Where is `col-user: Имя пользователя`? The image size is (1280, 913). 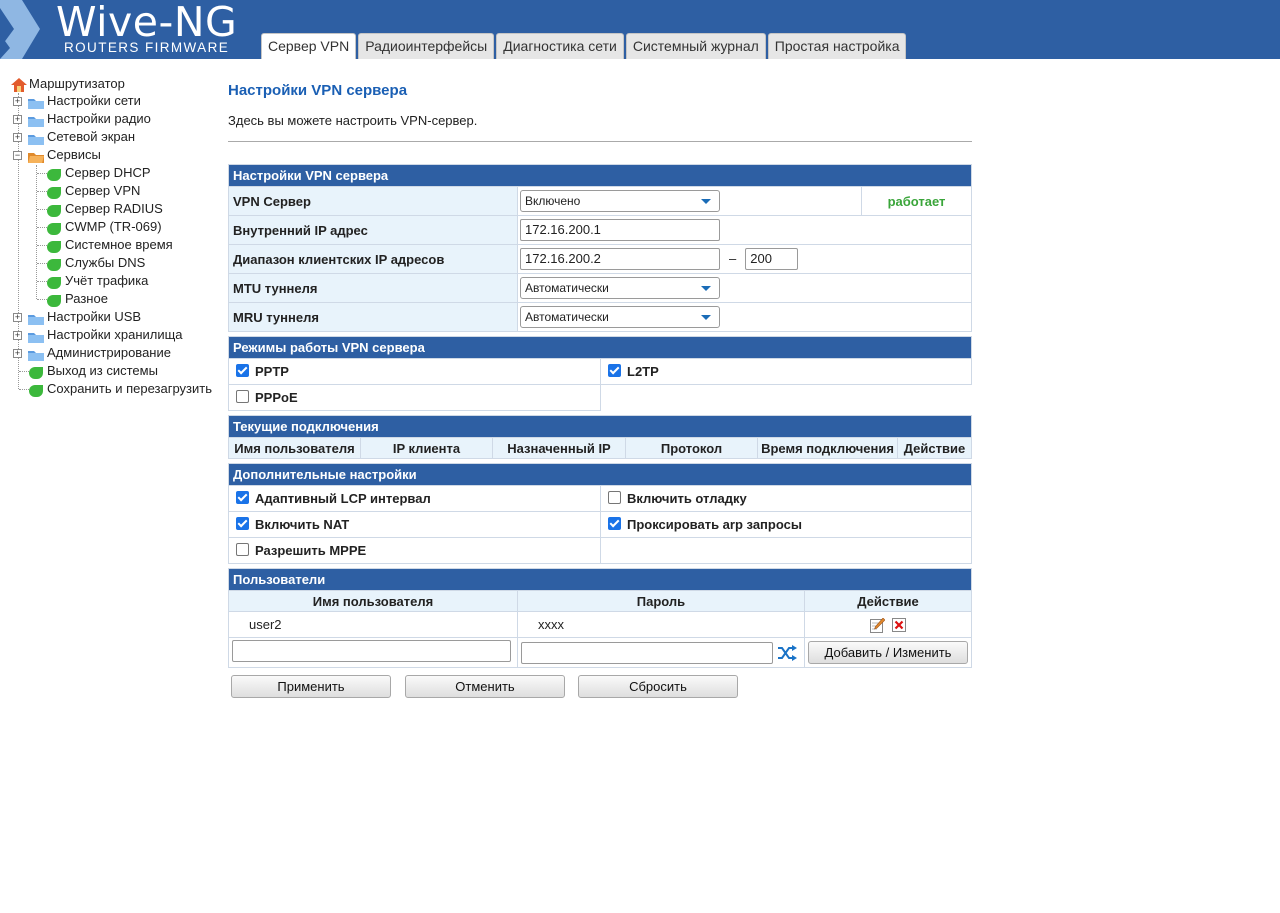 col-user: Имя пользователя is located at coordinates (373, 601).